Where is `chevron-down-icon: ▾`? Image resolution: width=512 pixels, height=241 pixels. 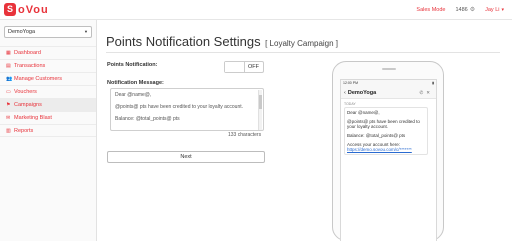 chevron-down-icon: ▾ is located at coordinates (502, 10).